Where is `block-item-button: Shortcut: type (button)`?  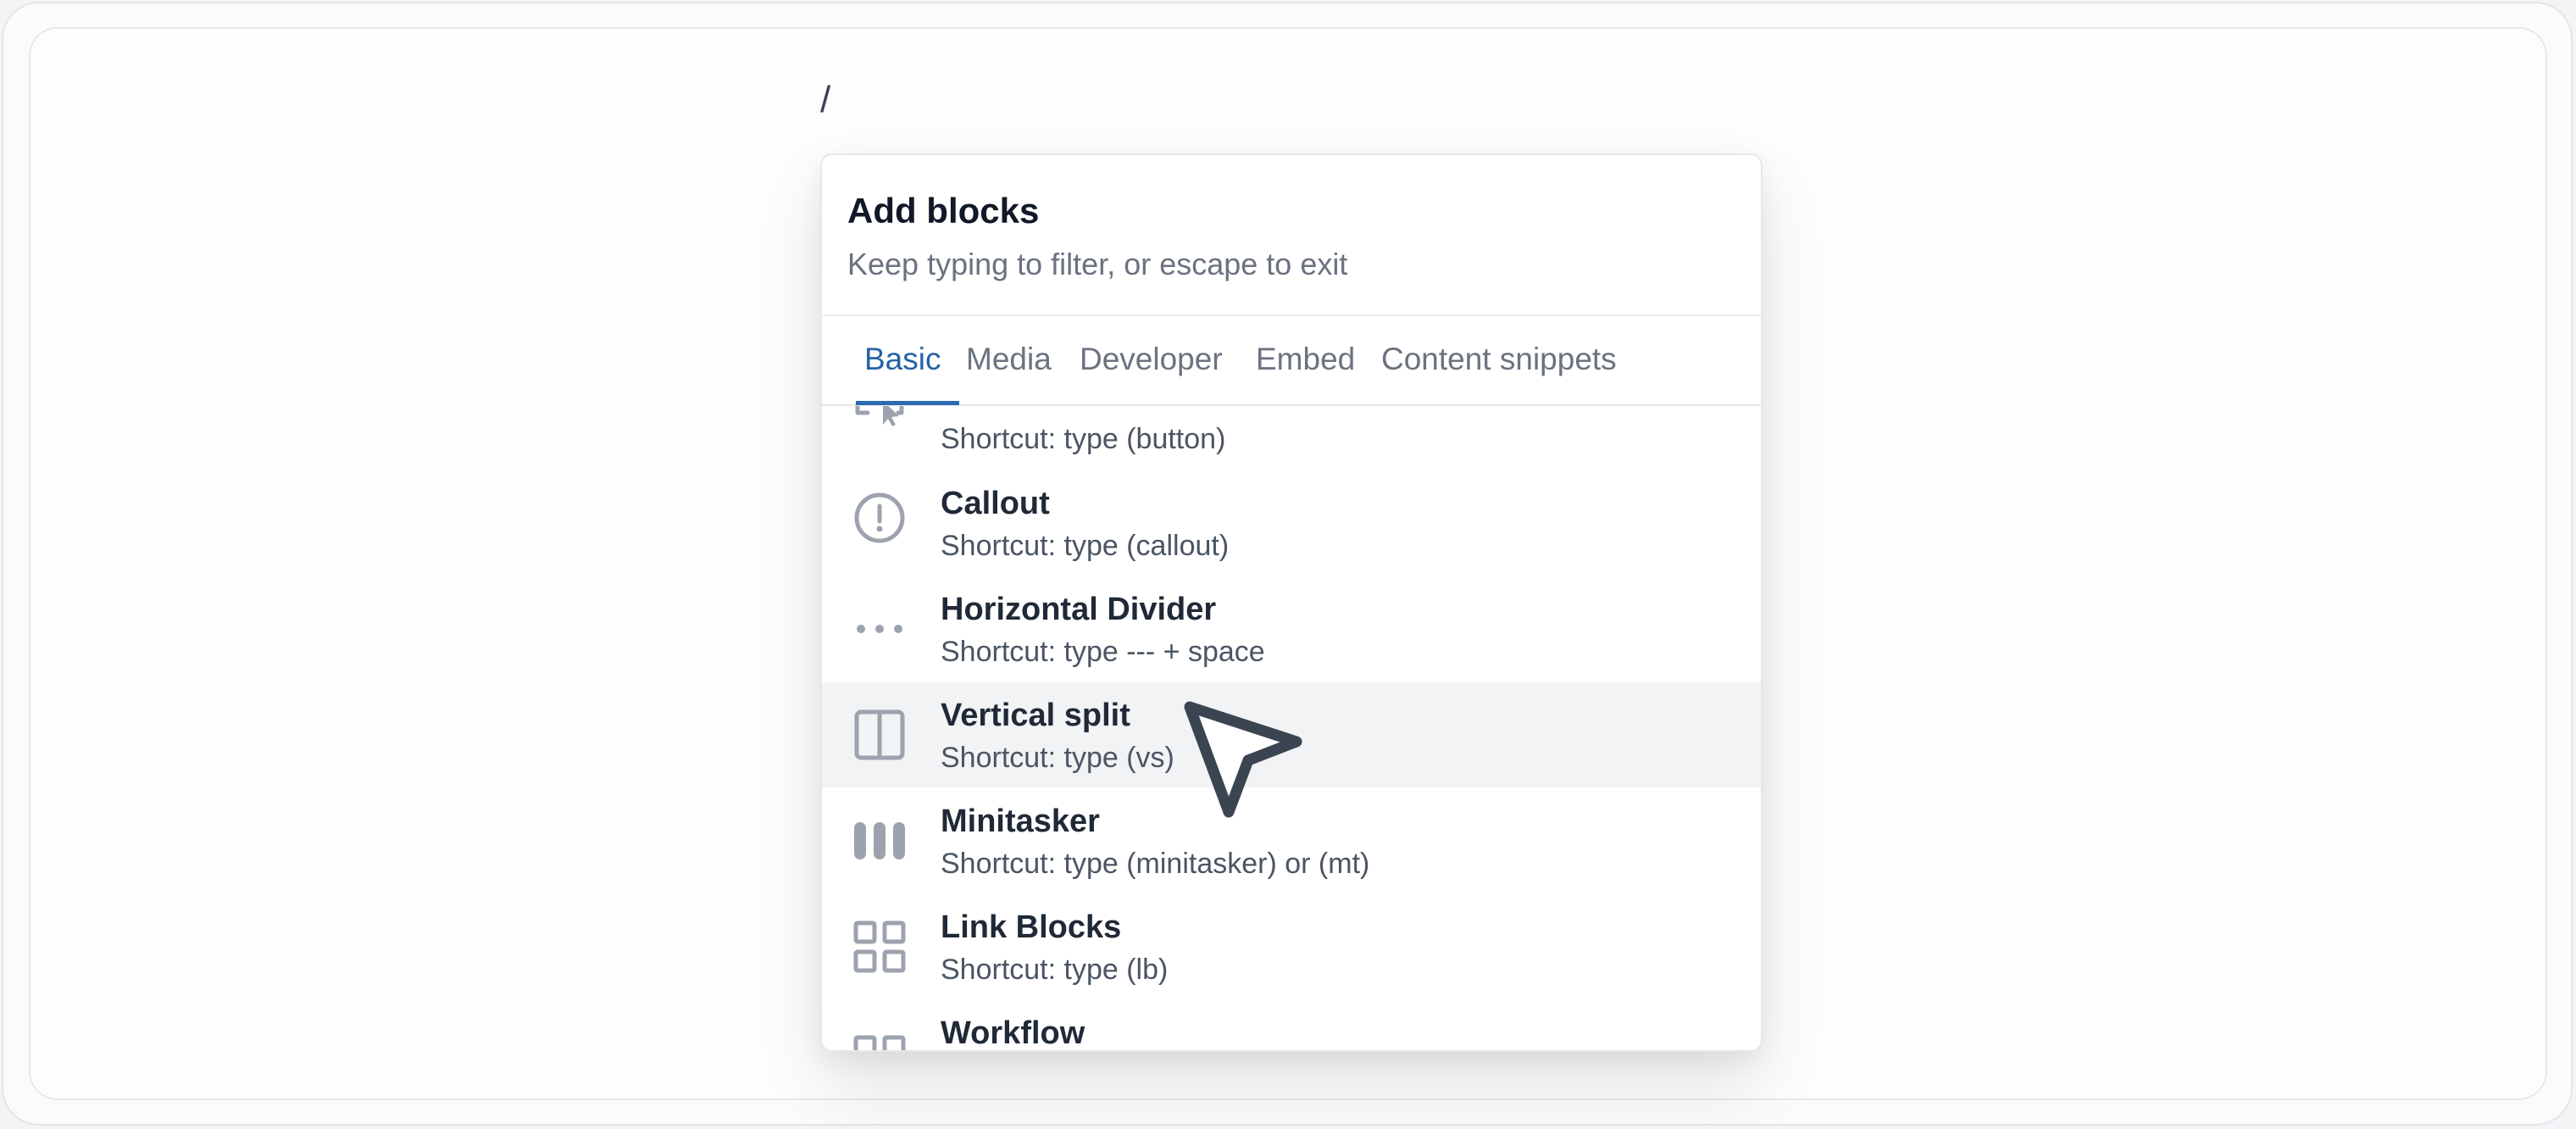
block-item-button: Shortcut: type (button) is located at coordinates (1291, 431).